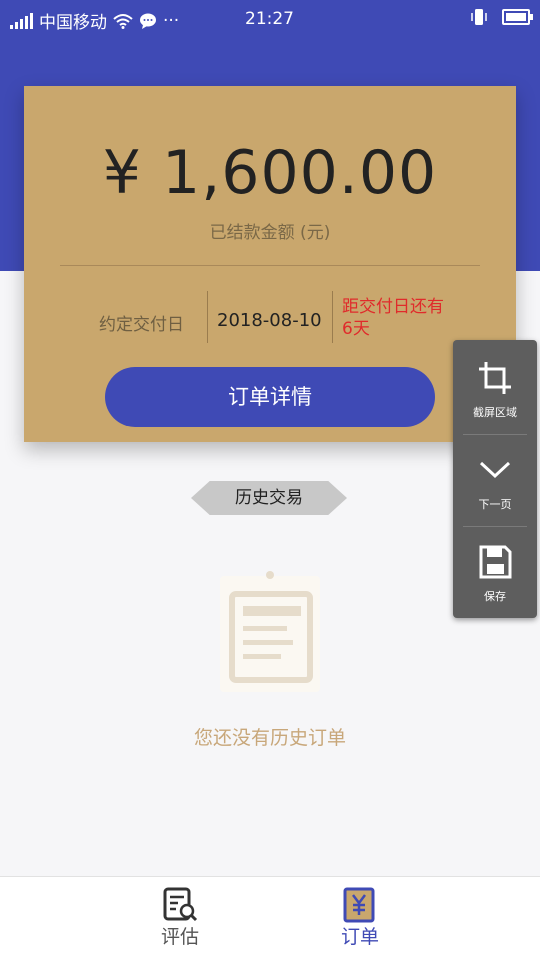  What do you see at coordinates (171, 20) in the screenshot?
I see `more-notifications-icon: ···` at bounding box center [171, 20].